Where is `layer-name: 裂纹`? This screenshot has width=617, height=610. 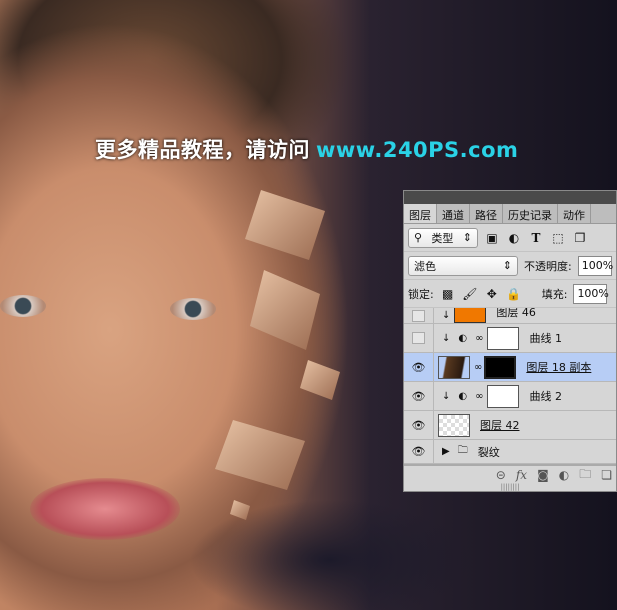
layer-name: 裂纹 is located at coordinates (488, 452).